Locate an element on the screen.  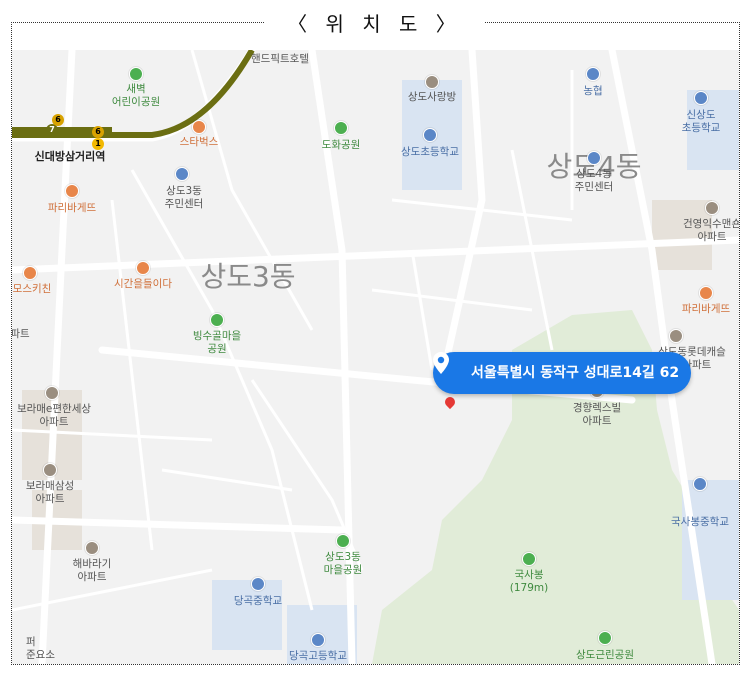
map-title: 〈 위 치 도 〉 is located at coordinates (374, 22).